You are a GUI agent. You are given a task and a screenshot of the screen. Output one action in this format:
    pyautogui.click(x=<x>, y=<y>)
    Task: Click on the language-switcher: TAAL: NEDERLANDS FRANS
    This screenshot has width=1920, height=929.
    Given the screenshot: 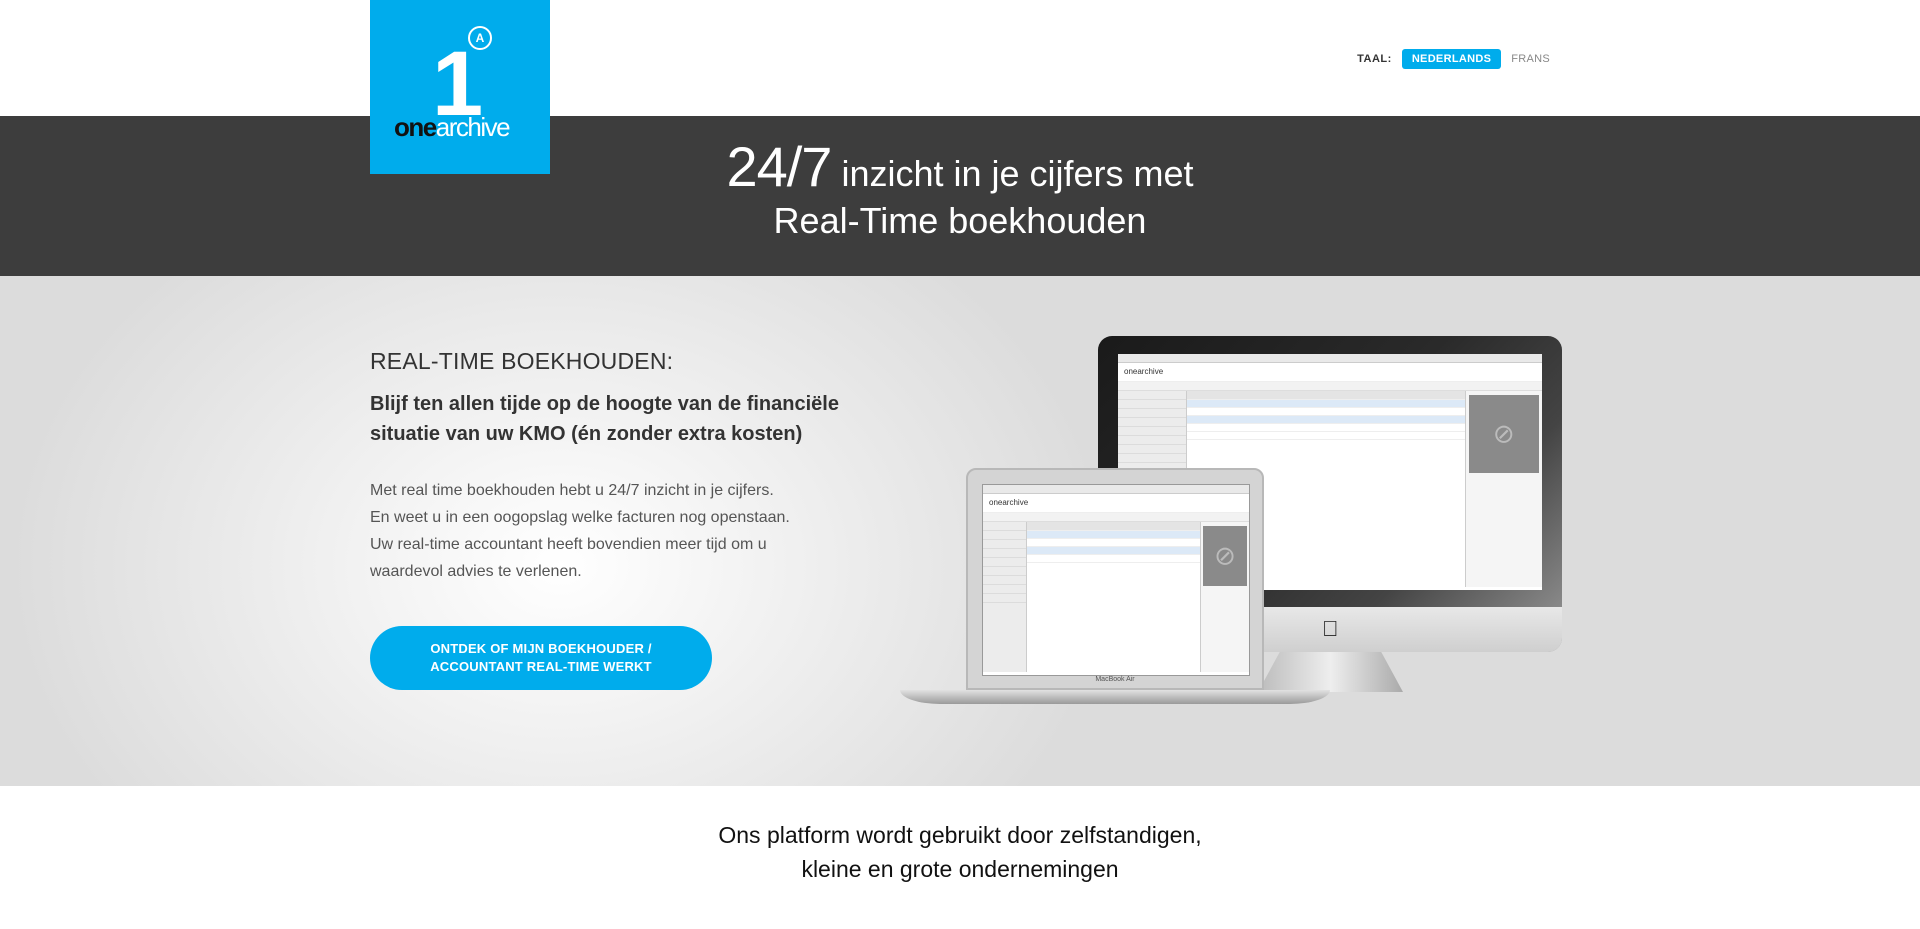 What is the action you would take?
    pyautogui.click(x=1453, y=59)
    